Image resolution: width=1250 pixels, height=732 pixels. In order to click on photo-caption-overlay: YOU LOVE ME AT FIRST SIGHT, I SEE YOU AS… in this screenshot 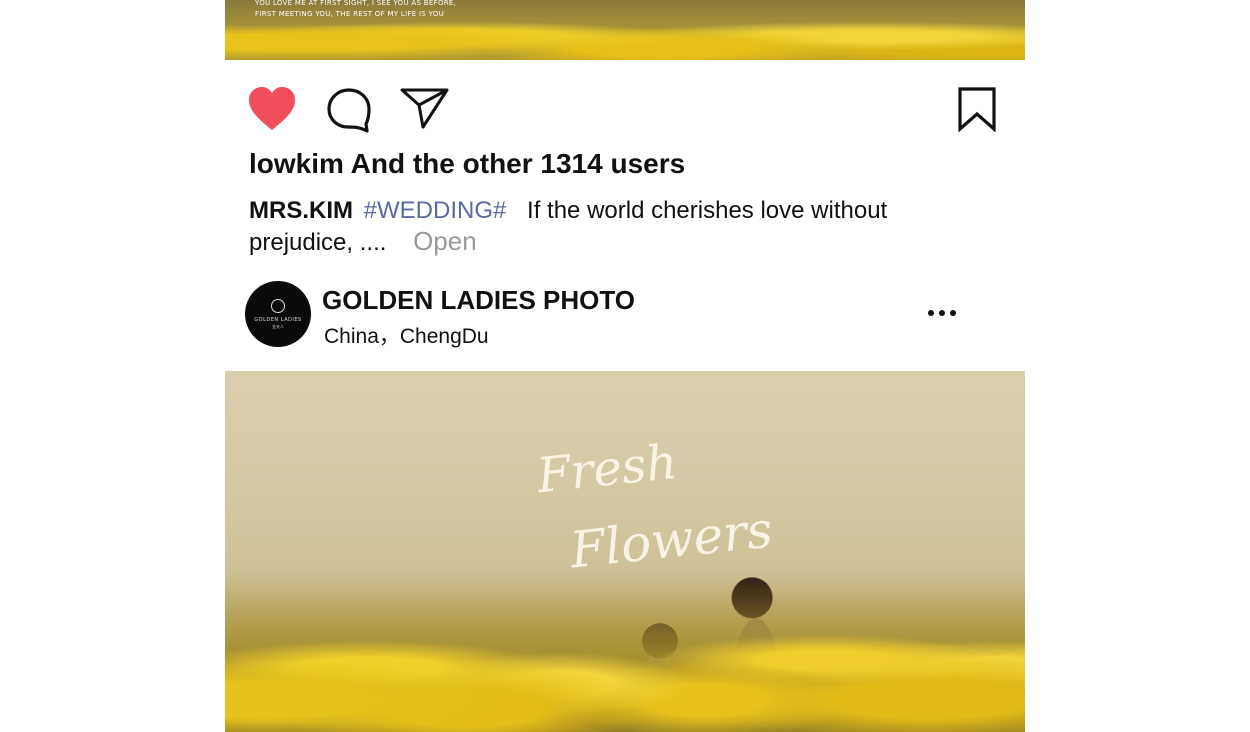, I will do `click(355, 10)`.